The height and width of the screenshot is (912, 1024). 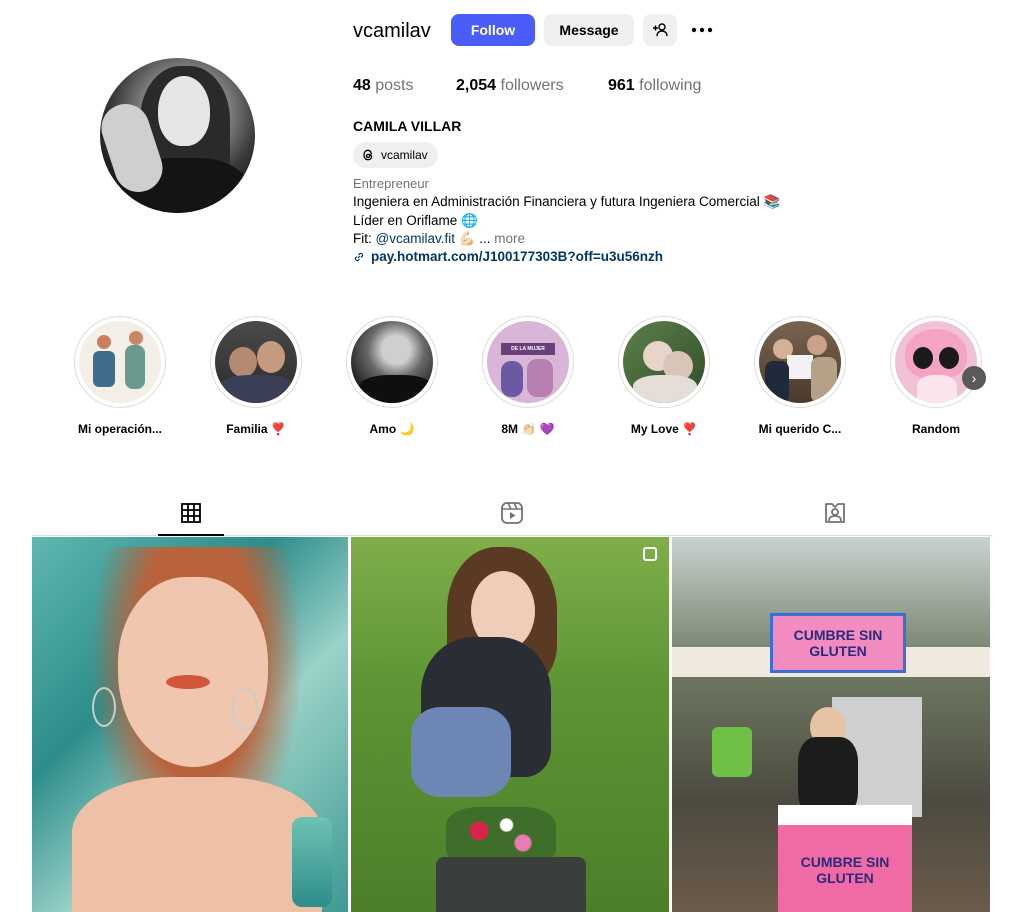 What do you see at coordinates (415, 220) in the screenshot?
I see `bio-line-2: Líder en Oriflame 🌐` at bounding box center [415, 220].